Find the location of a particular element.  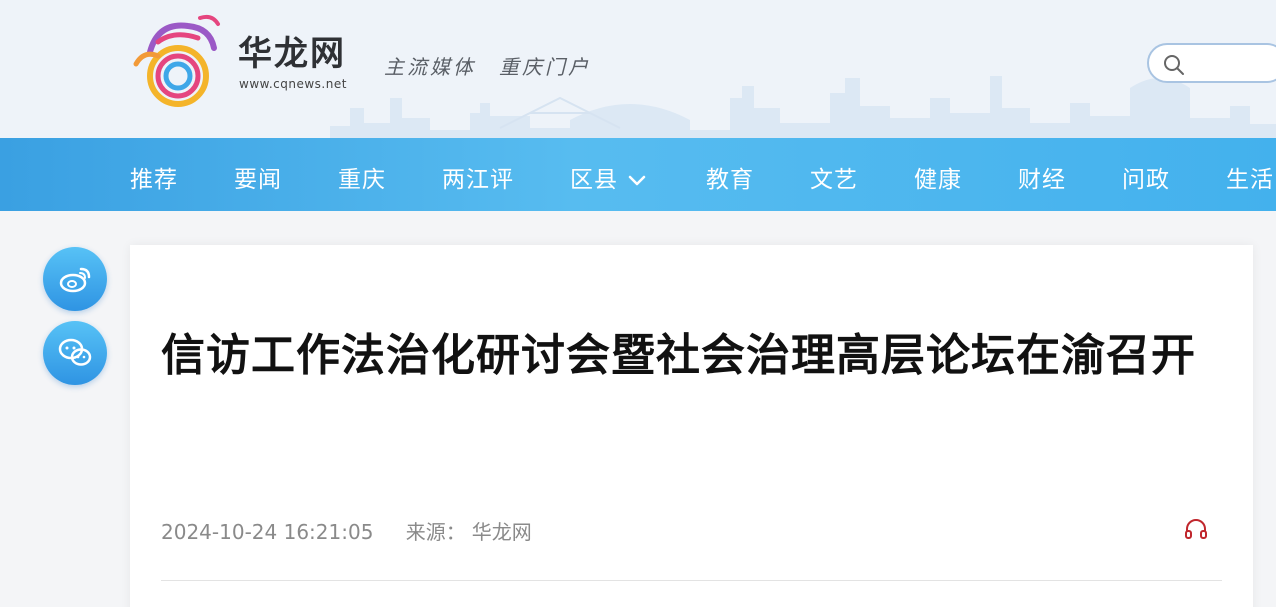

weibo-icon is located at coordinates (75, 280).